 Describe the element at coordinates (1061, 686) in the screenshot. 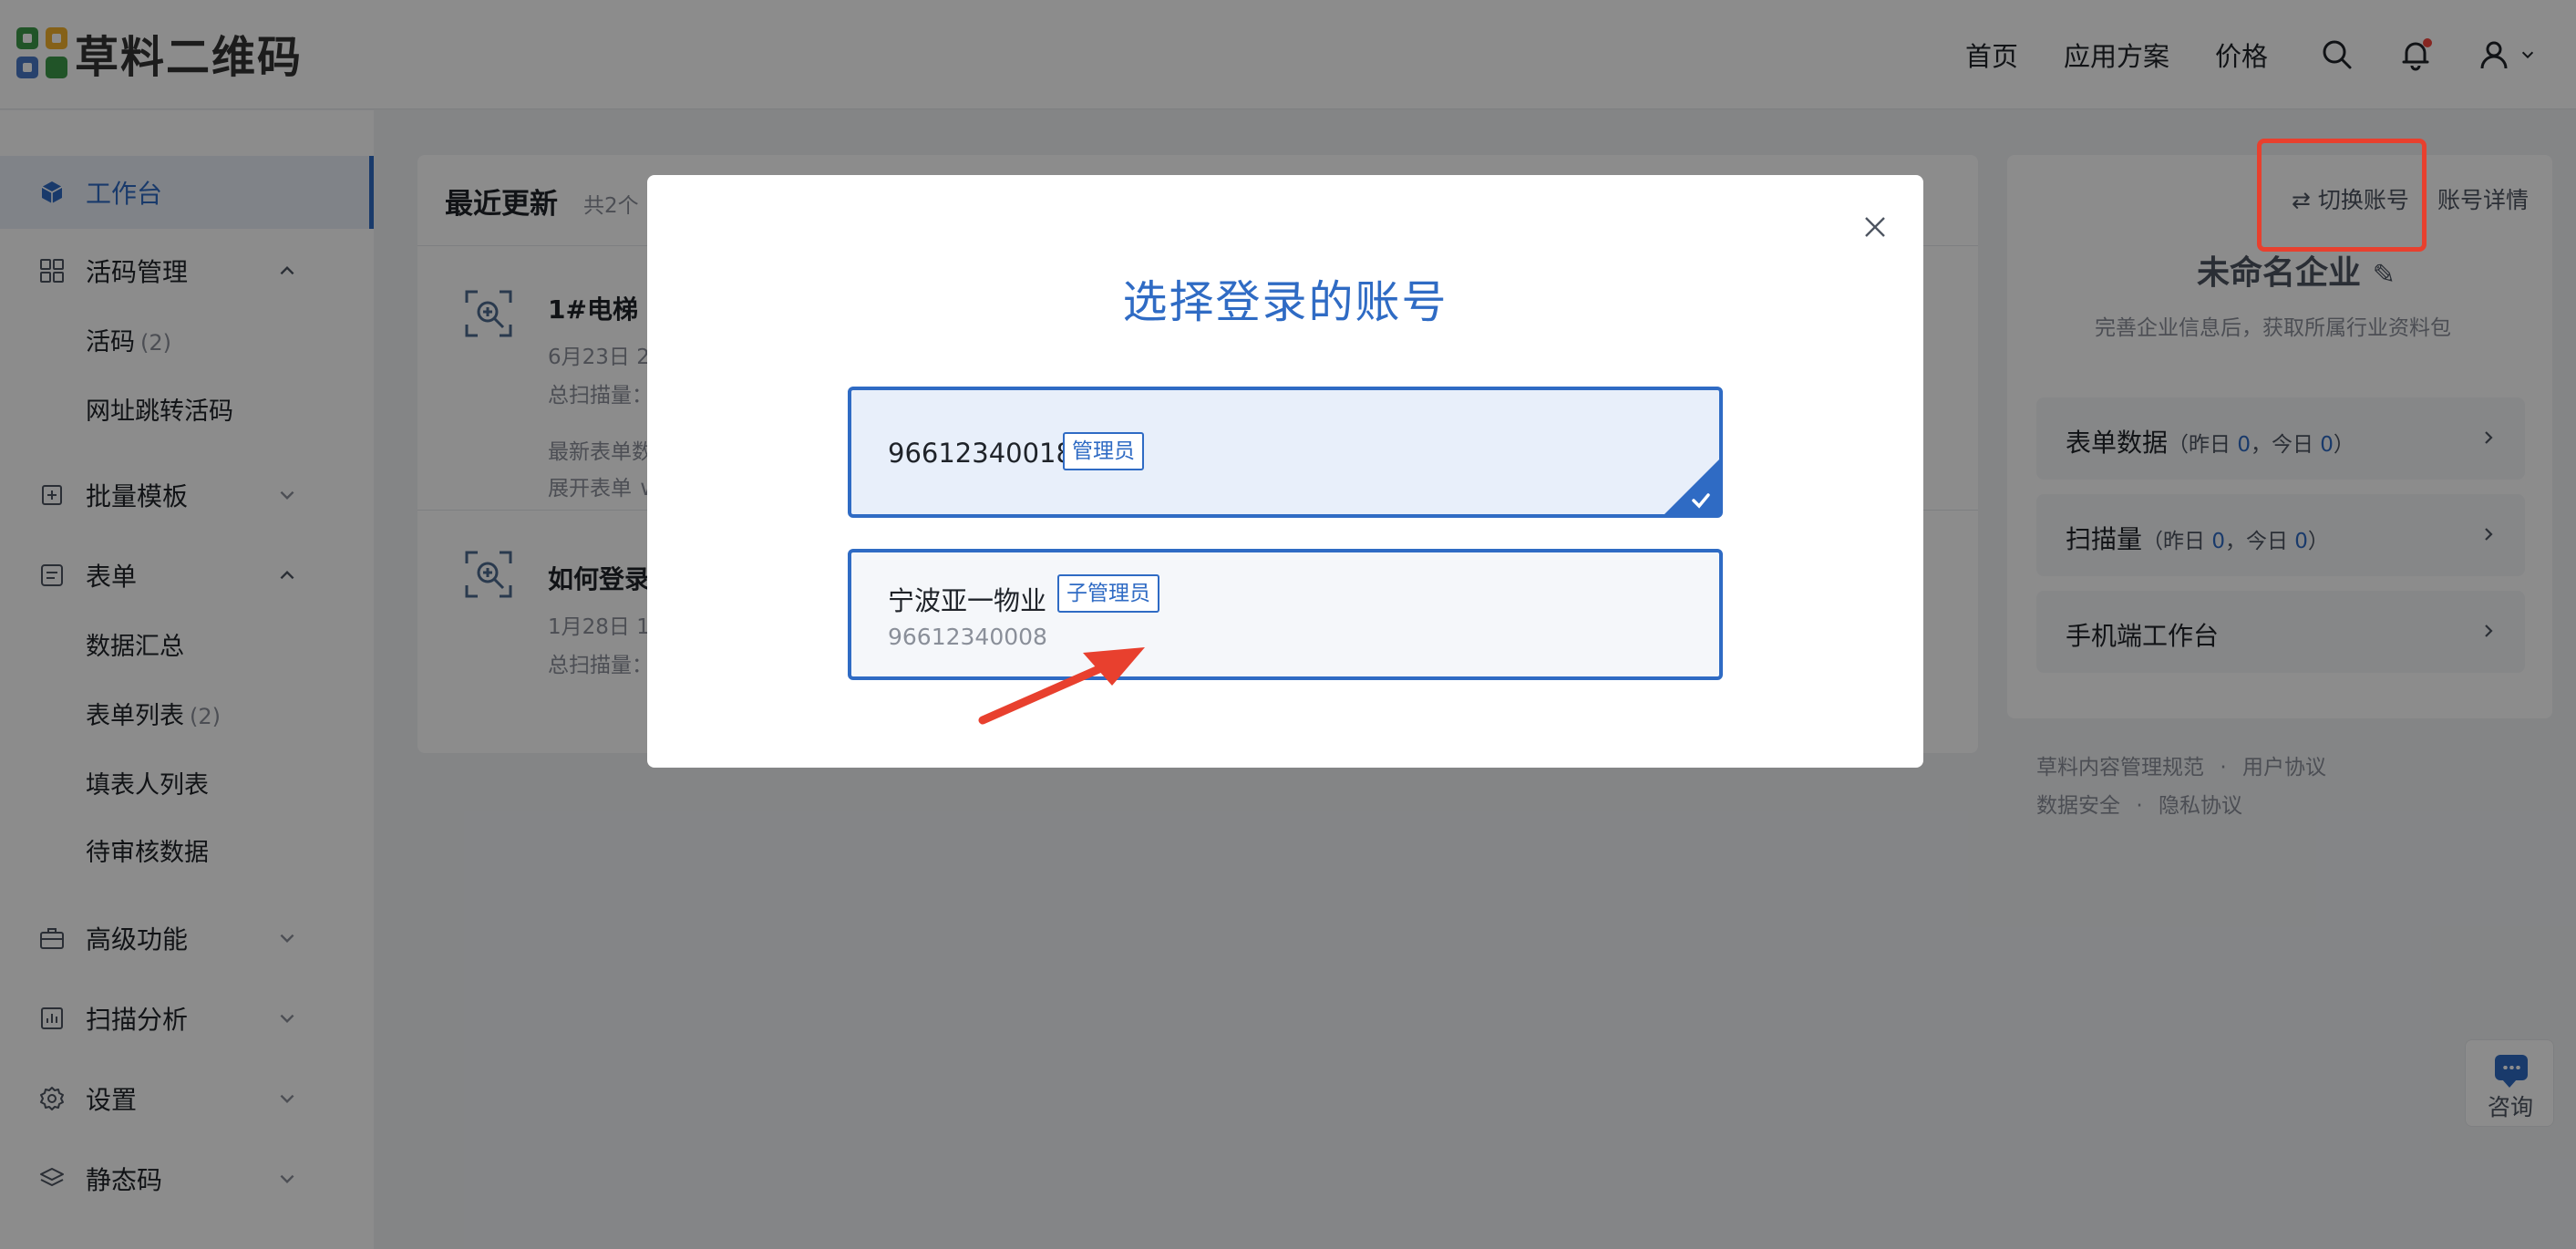

I see `annotation-arrow-icon` at that location.